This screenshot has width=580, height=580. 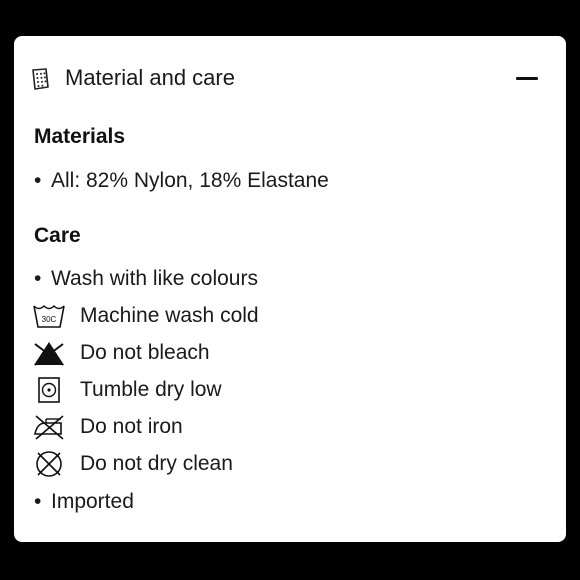 What do you see at coordinates (49, 464) in the screenshot?
I see `do-not-dry-clean-icon` at bounding box center [49, 464].